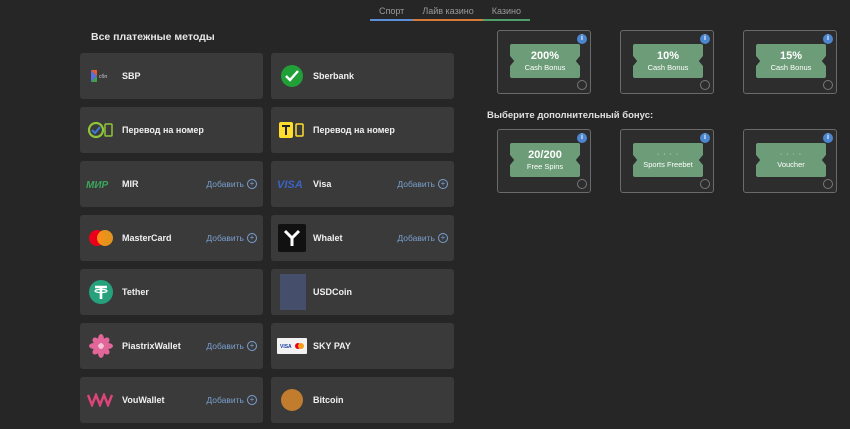  Describe the element at coordinates (135, 292) in the screenshot. I see `method-label: Tether` at that location.